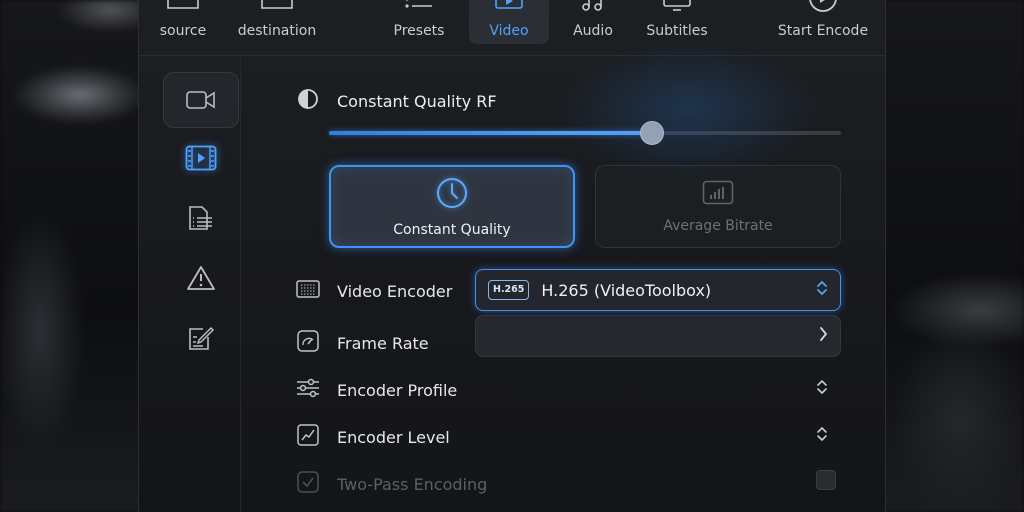  Describe the element at coordinates (277, 31) in the screenshot. I see `toolbar-destination-label: destination` at that location.